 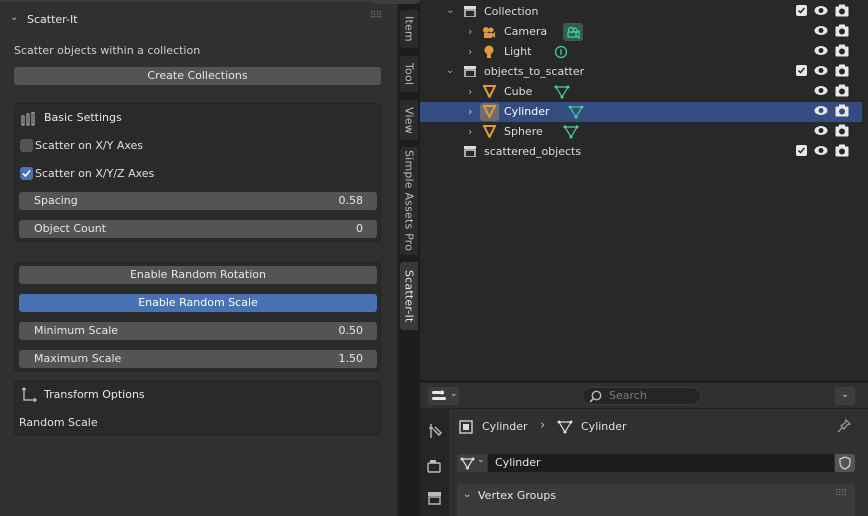 What do you see at coordinates (534, 71) in the screenshot?
I see `outliner-item-label: objects_to_scatter` at bounding box center [534, 71].